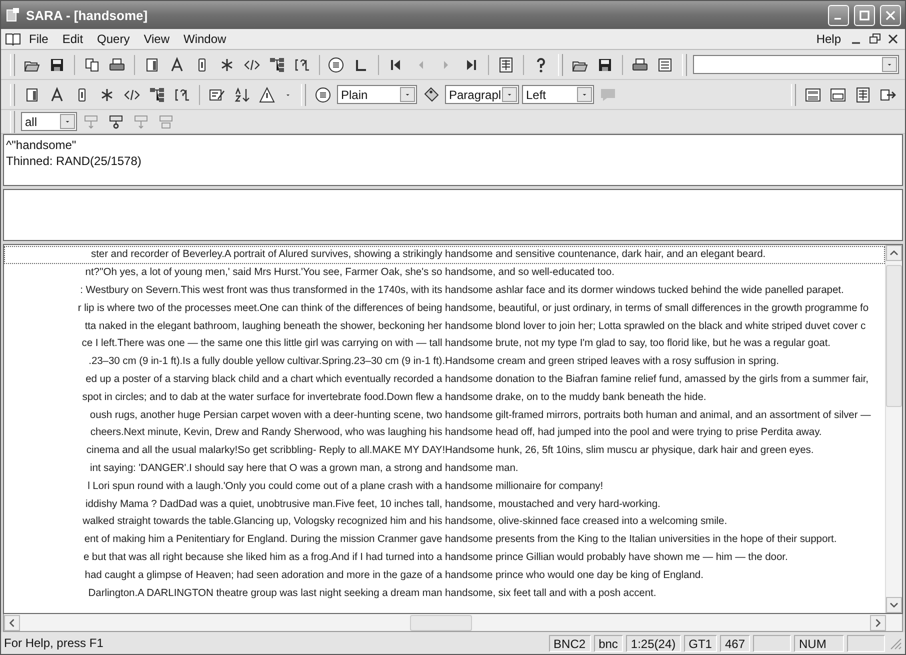  Describe the element at coordinates (13, 15) in the screenshot. I see `app-icon` at that location.